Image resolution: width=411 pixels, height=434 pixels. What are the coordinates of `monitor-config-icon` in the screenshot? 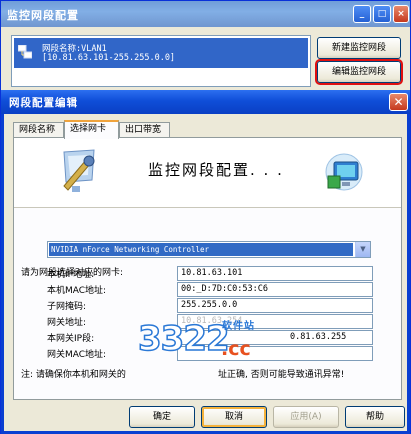 It's located at (344, 172).